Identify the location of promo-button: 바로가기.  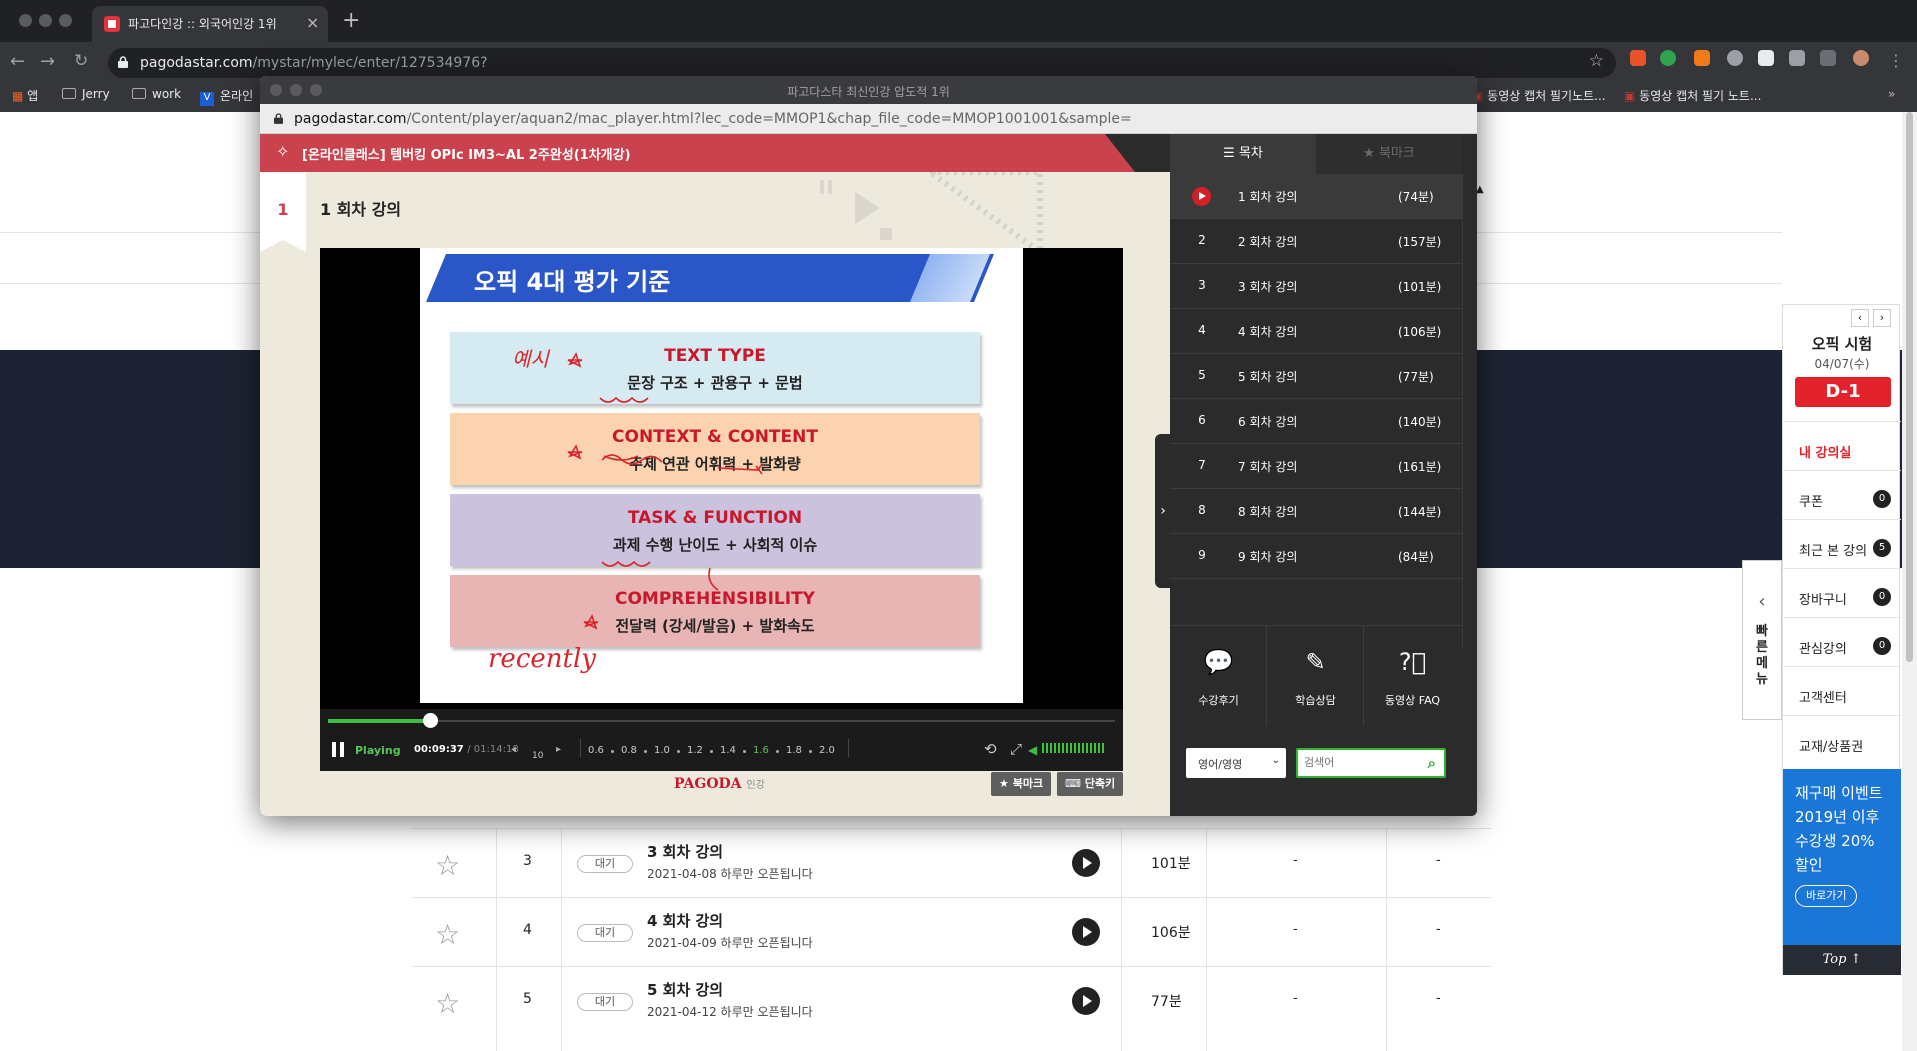
(1826, 896).